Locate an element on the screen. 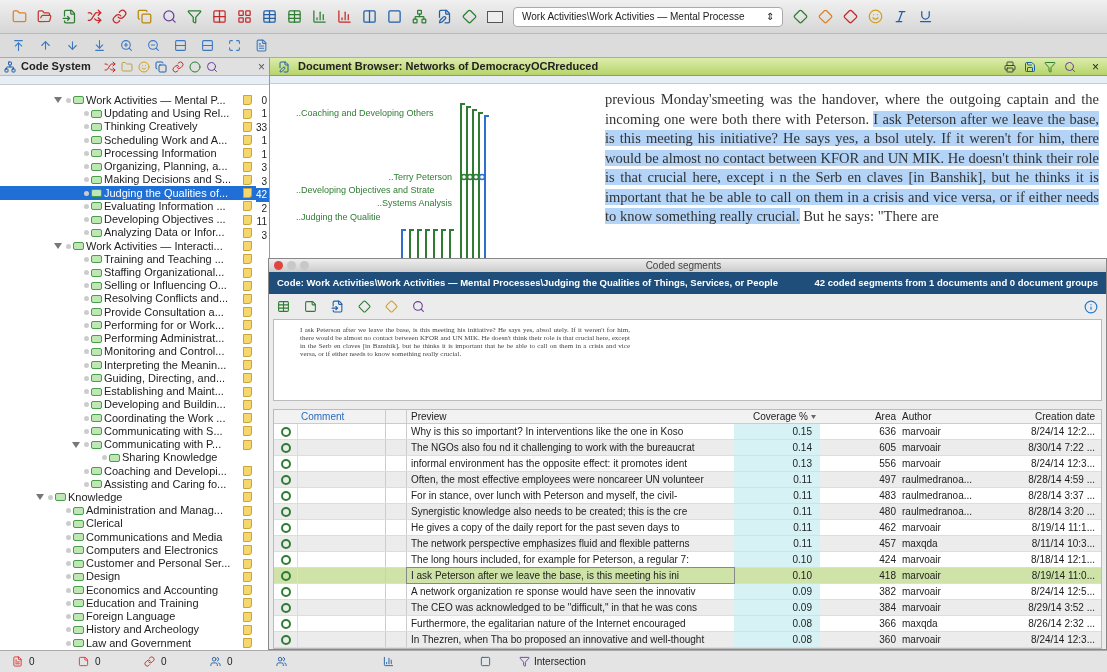 This screenshot has width=1107, height=672. hierarchy-icon is located at coordinates (419, 16).